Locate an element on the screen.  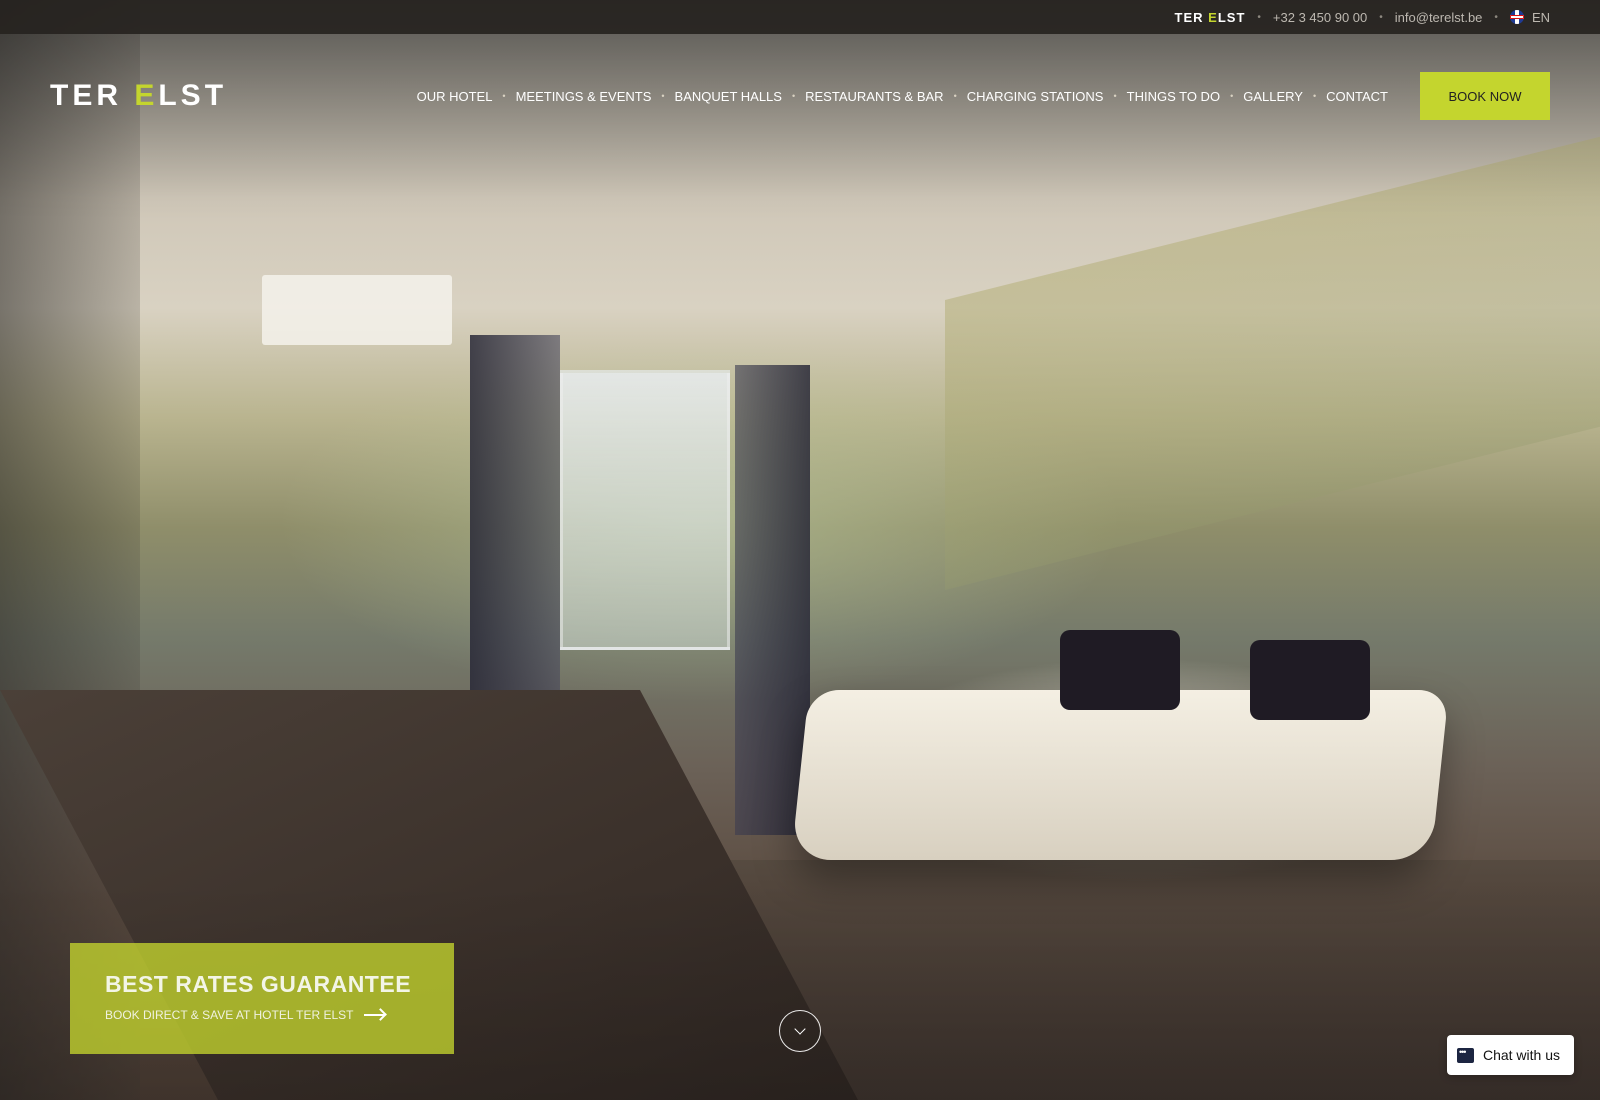
book-now-button: BOOK NOW is located at coordinates (1485, 96).